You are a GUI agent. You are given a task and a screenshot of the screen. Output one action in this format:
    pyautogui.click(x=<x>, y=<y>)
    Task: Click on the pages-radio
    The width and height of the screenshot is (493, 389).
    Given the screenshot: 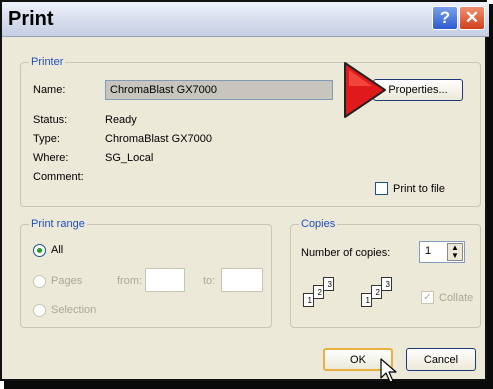 What is the action you would take?
    pyautogui.click(x=39, y=281)
    